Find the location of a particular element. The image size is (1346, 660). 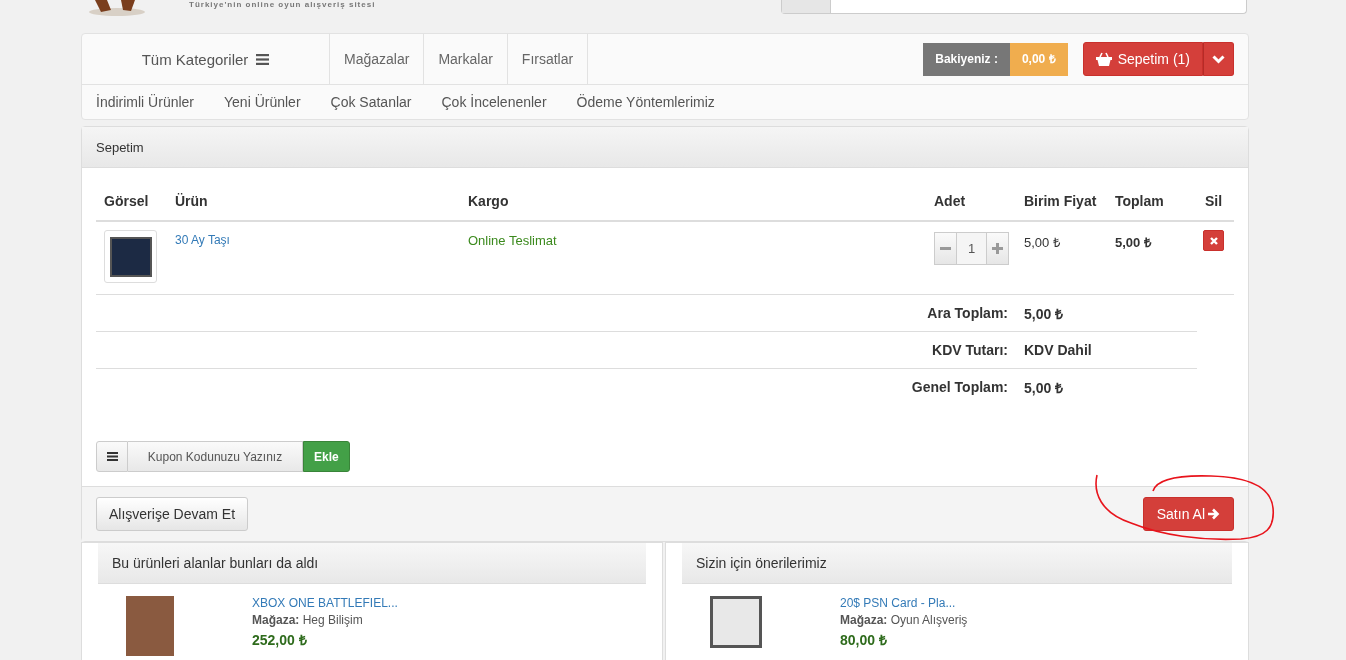

summary-label: Ara Toplam: is located at coordinates (967, 313).